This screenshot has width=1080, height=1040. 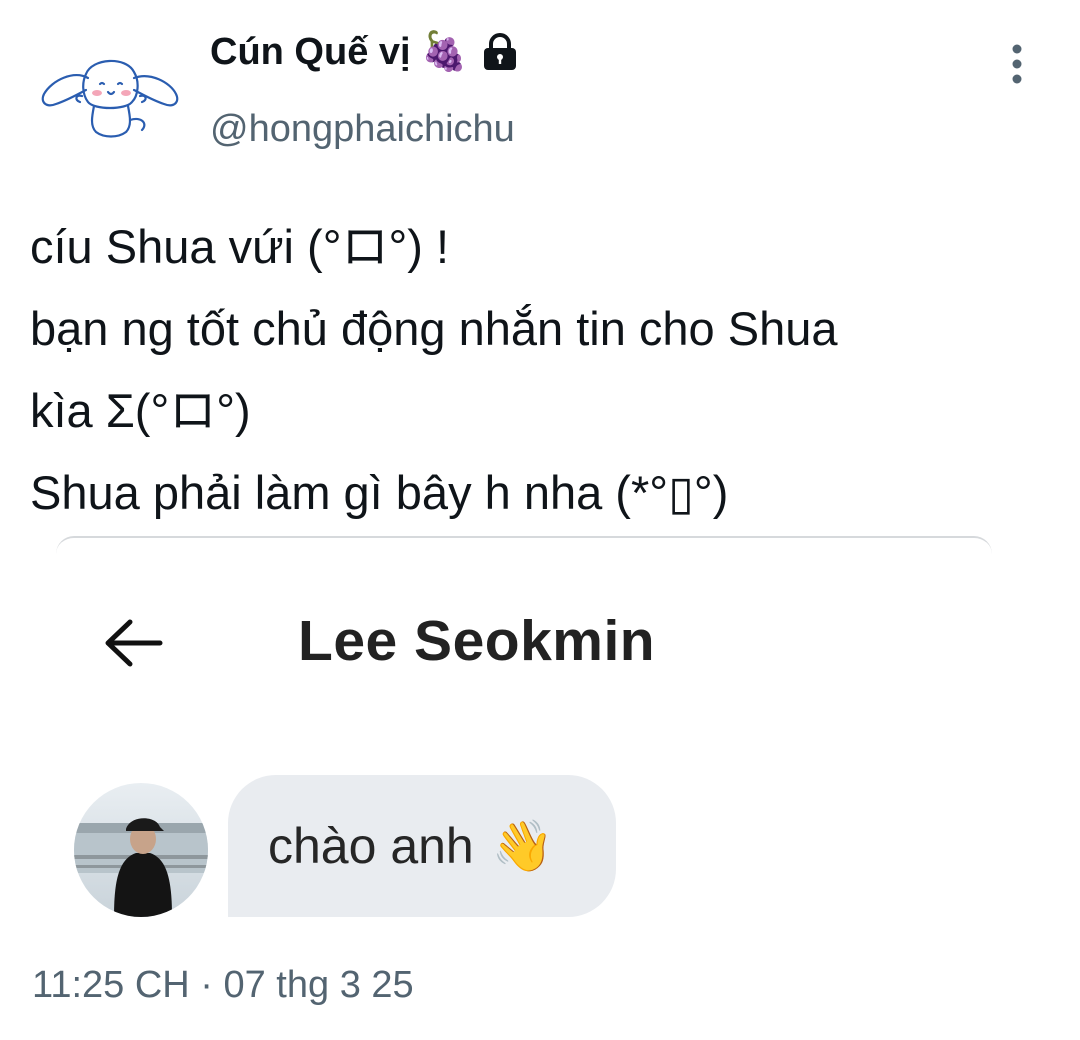 What do you see at coordinates (310, 52) in the screenshot?
I see `author-display-name: Cún Quế vị` at bounding box center [310, 52].